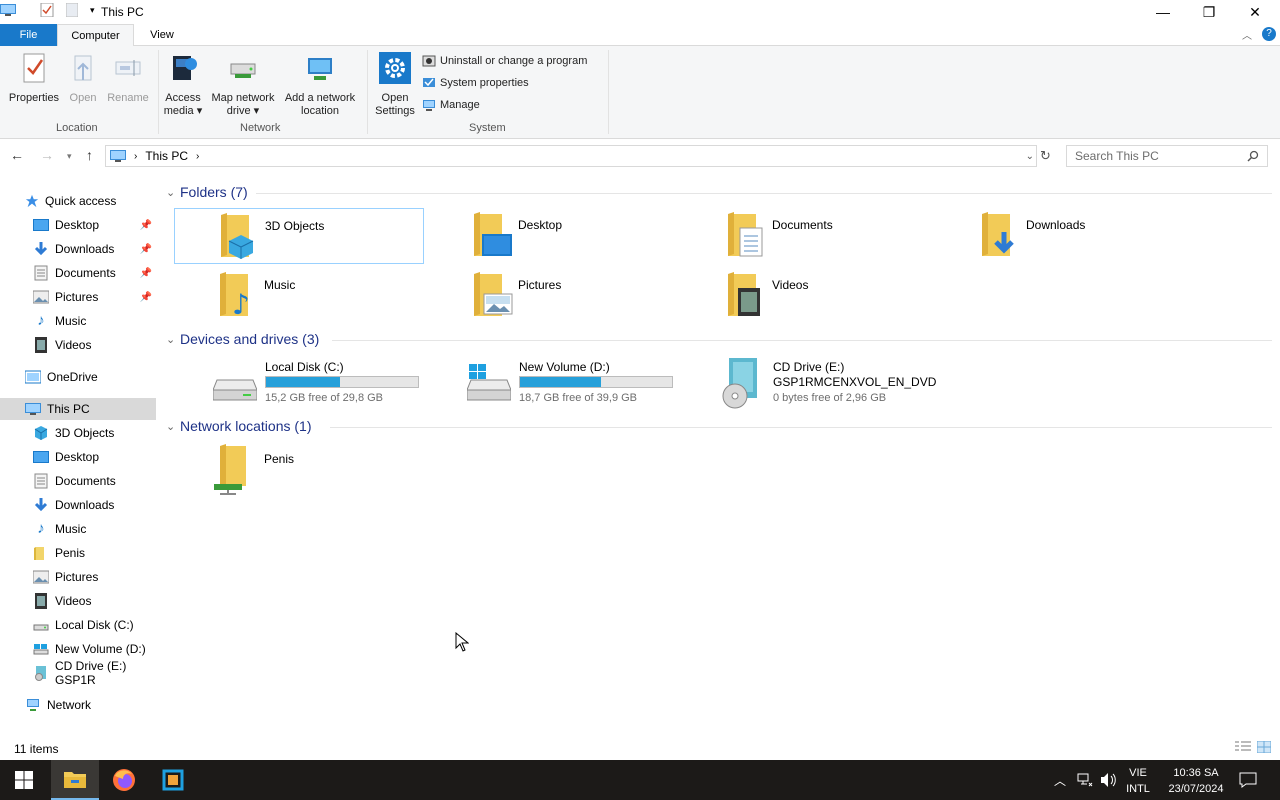 This screenshot has height=800, width=1280. I want to click on minimize-button: —, so click(1163, 12).